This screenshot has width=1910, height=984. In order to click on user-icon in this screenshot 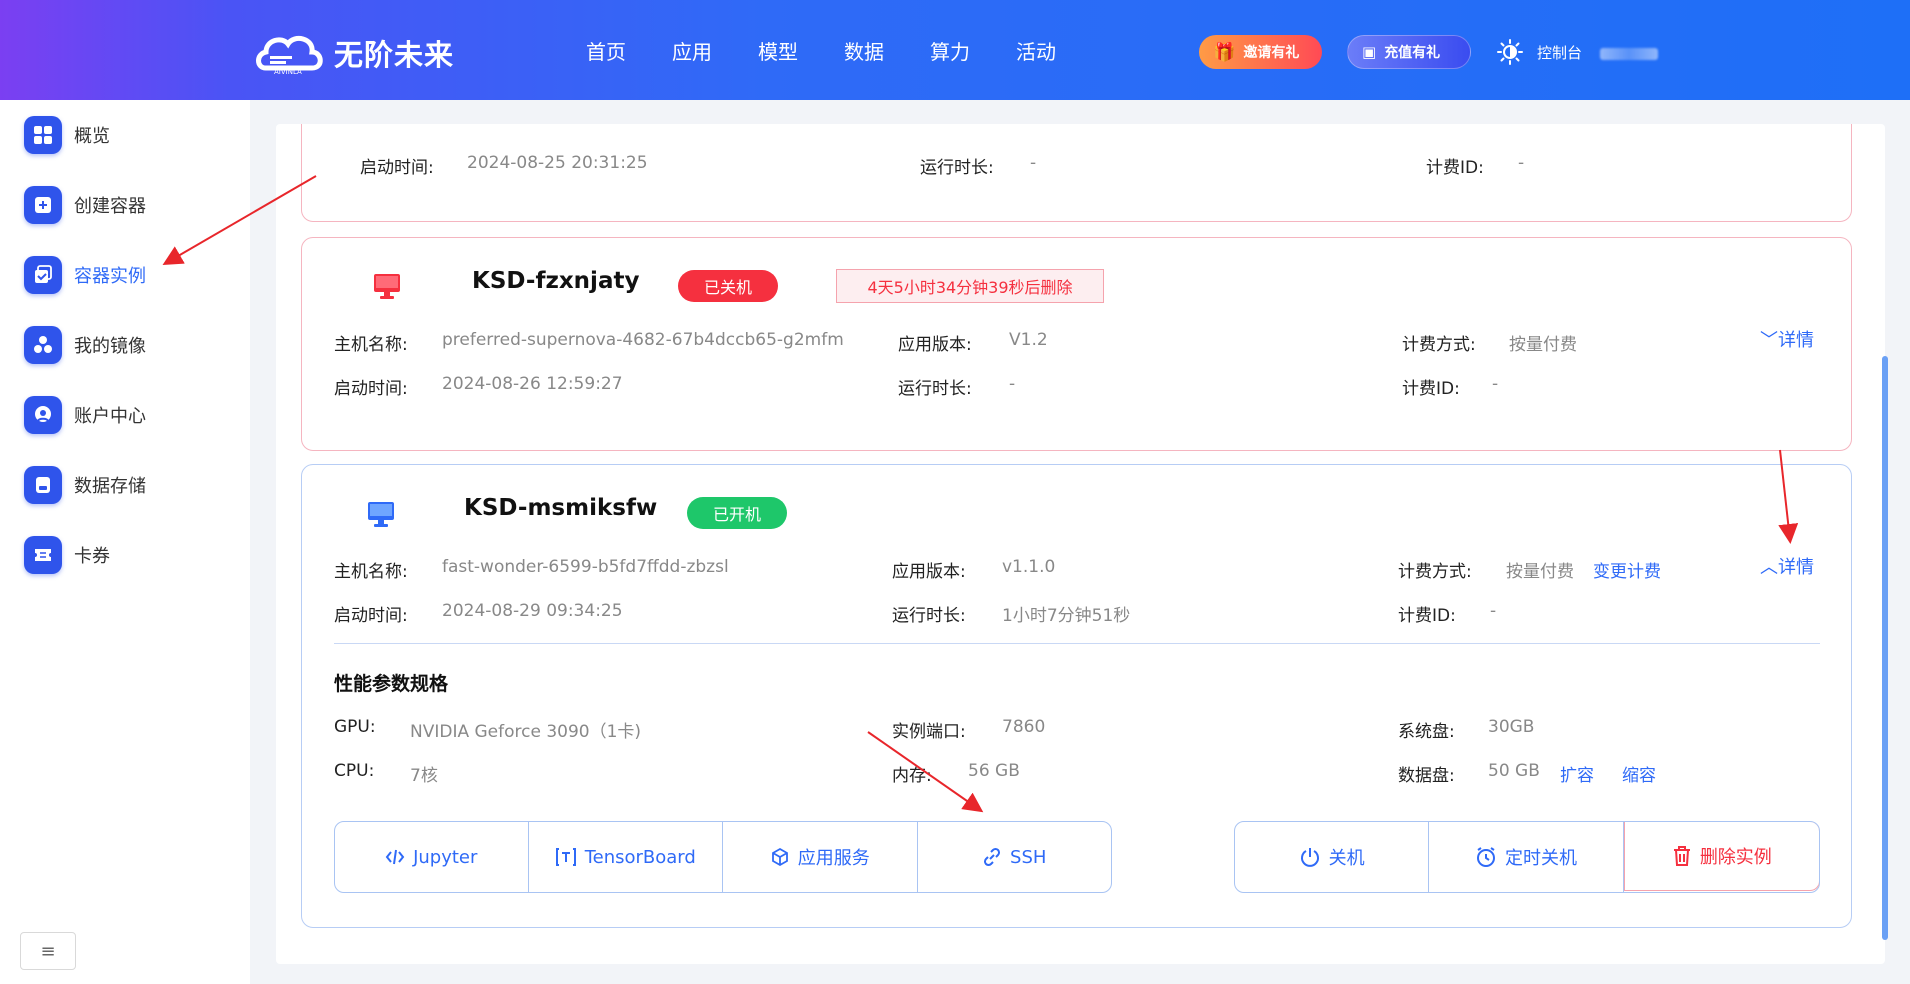, I will do `click(43, 415)`.